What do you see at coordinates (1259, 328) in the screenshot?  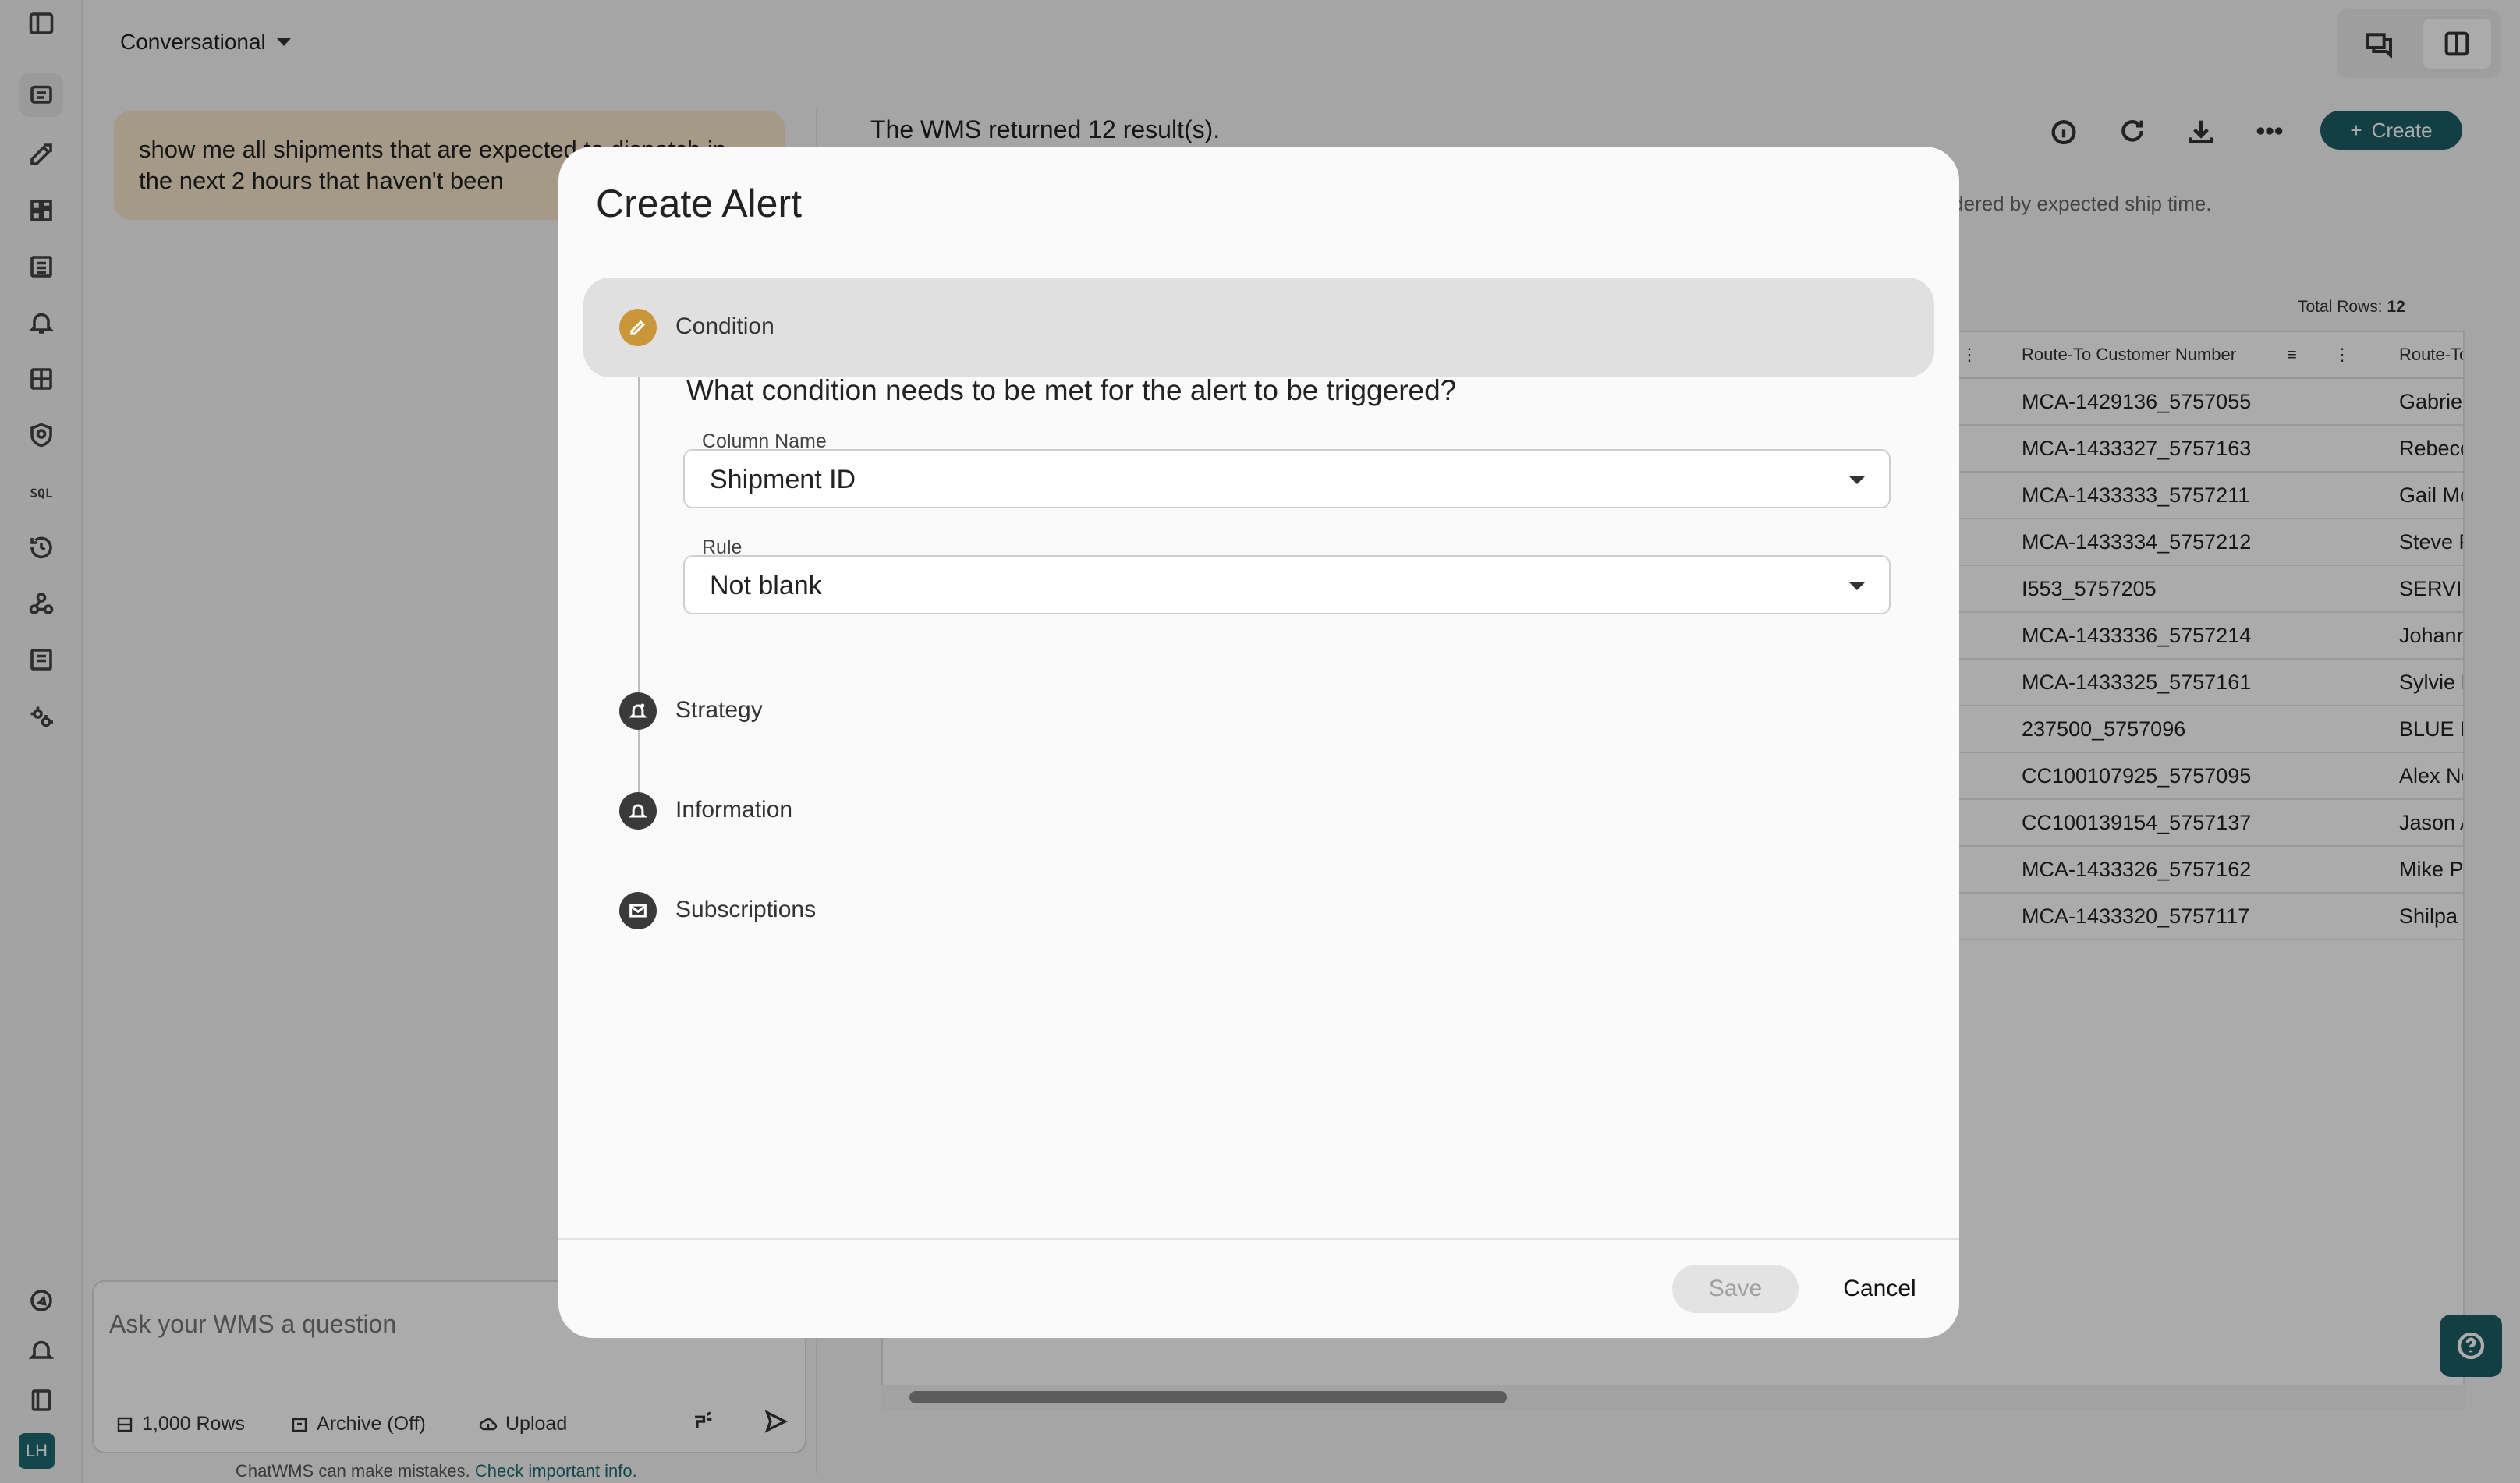 I see `step-condition` at bounding box center [1259, 328].